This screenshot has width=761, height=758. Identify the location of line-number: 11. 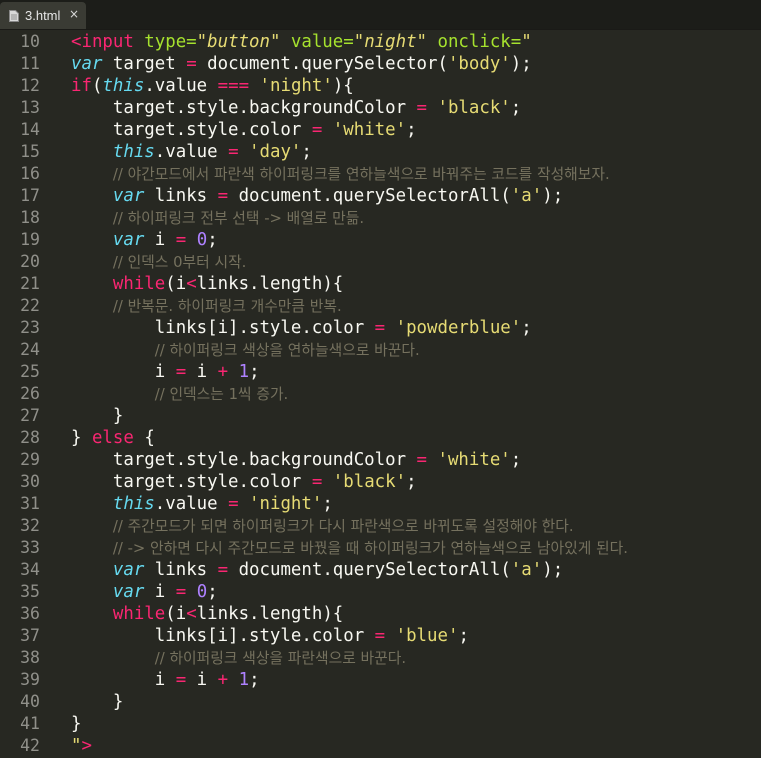
(30, 63).